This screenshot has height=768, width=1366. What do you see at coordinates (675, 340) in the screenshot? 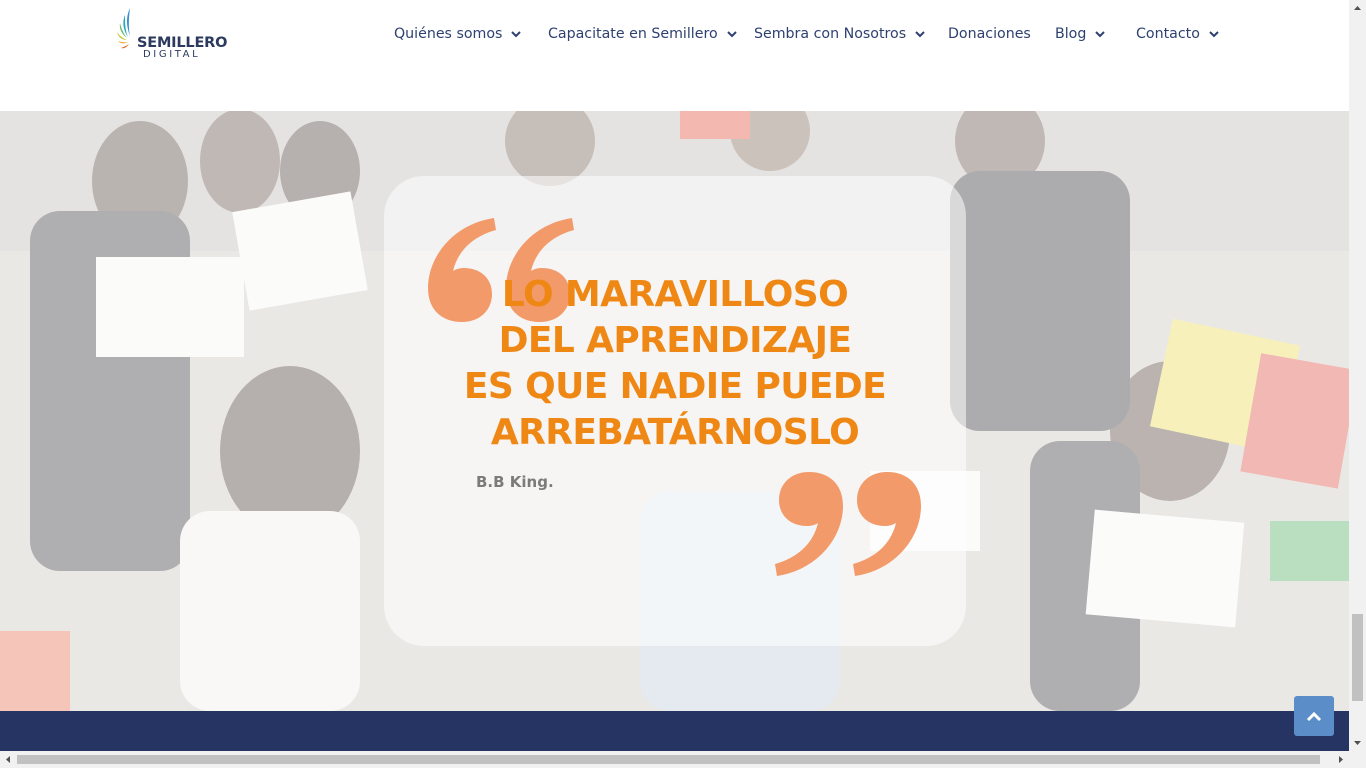
I see `quote-line-2: DEL APRENDIZAJE` at bounding box center [675, 340].